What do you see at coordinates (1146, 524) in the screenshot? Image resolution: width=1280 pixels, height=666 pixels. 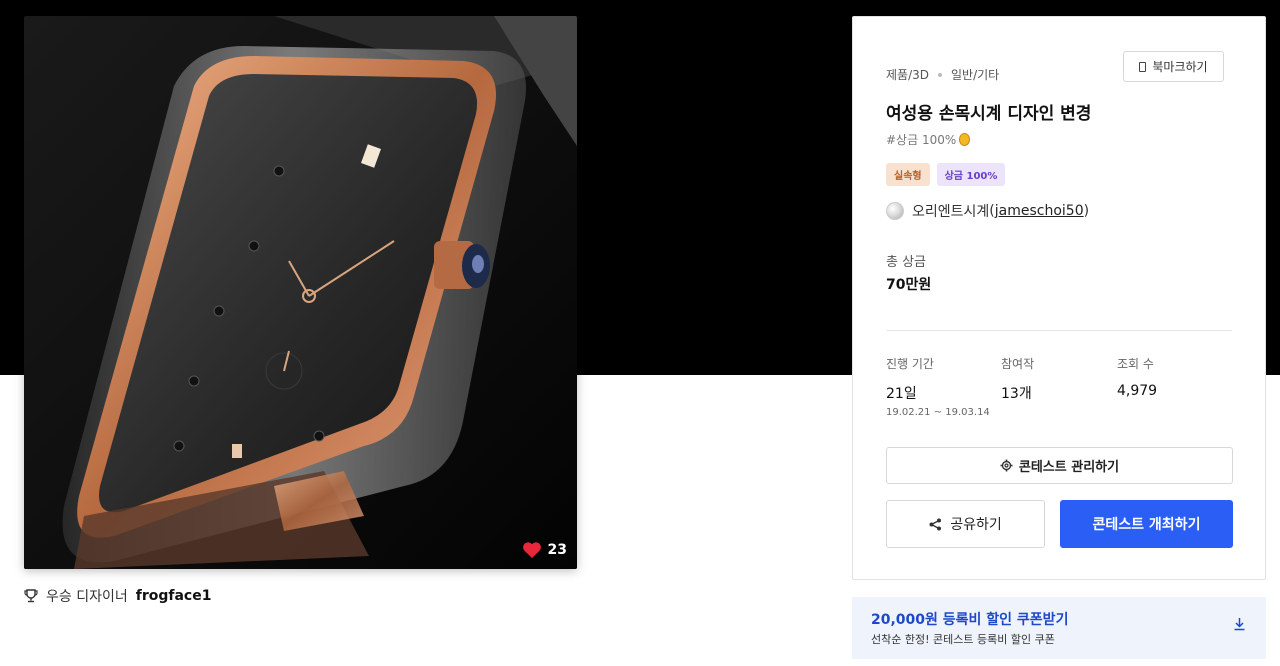 I see `host-contest-button: 콘테스트 개최하기` at bounding box center [1146, 524].